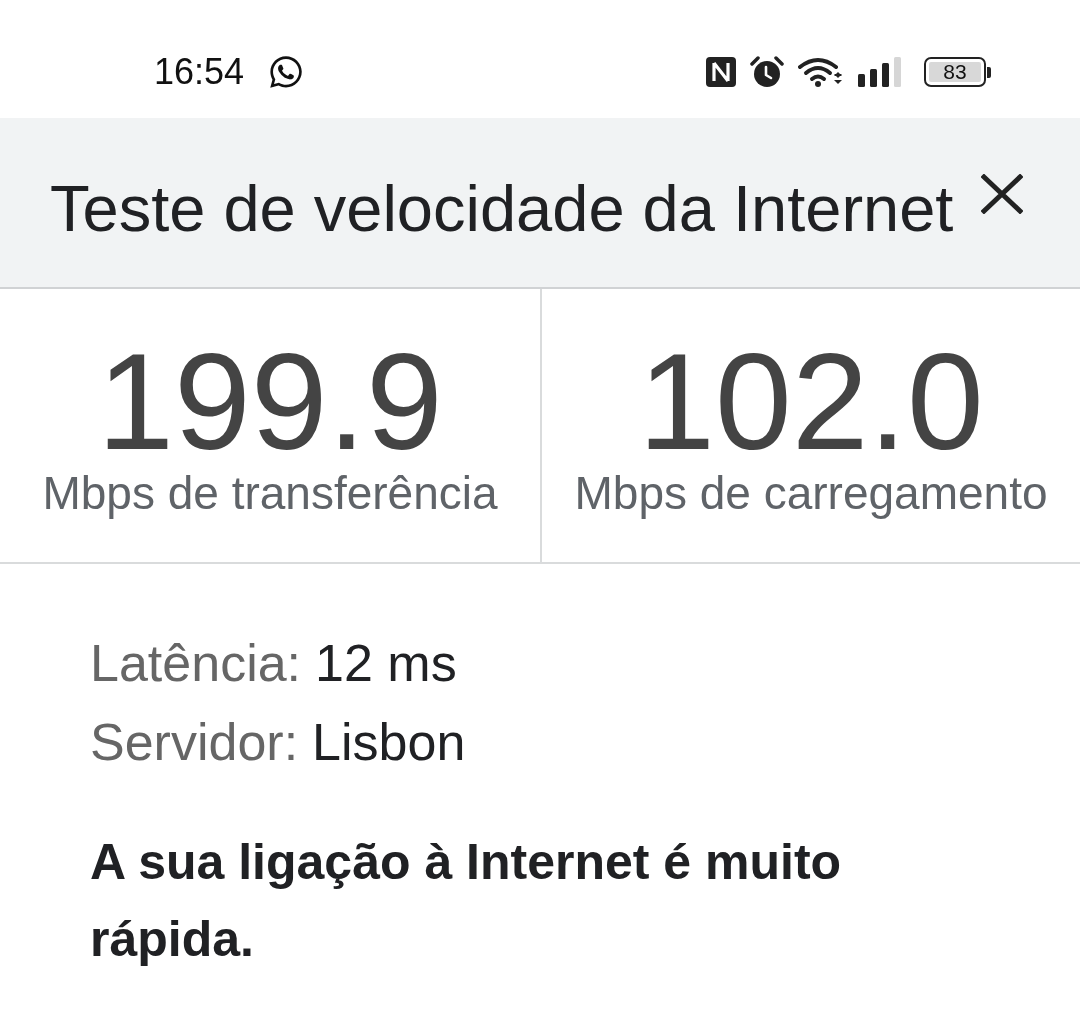  What do you see at coordinates (721, 72) in the screenshot?
I see `nfc-icon` at bounding box center [721, 72].